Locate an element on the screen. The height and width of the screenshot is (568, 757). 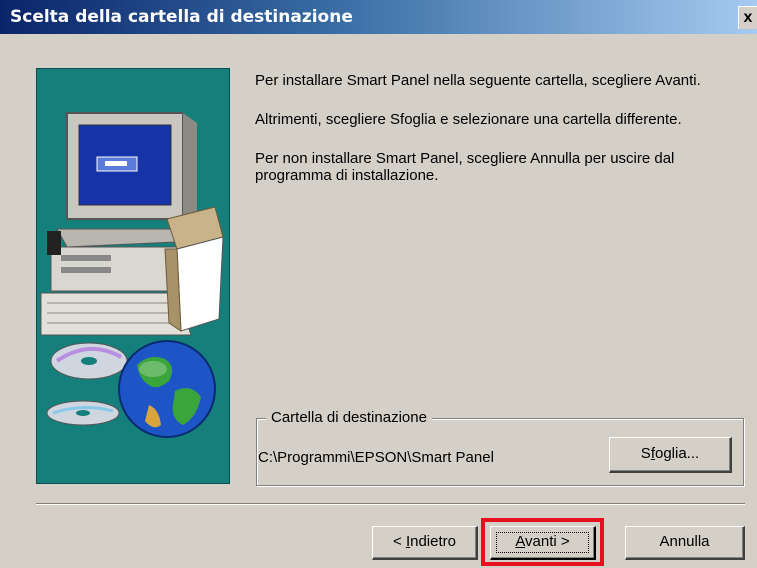
next-button: Avanti > is located at coordinates (543, 543).